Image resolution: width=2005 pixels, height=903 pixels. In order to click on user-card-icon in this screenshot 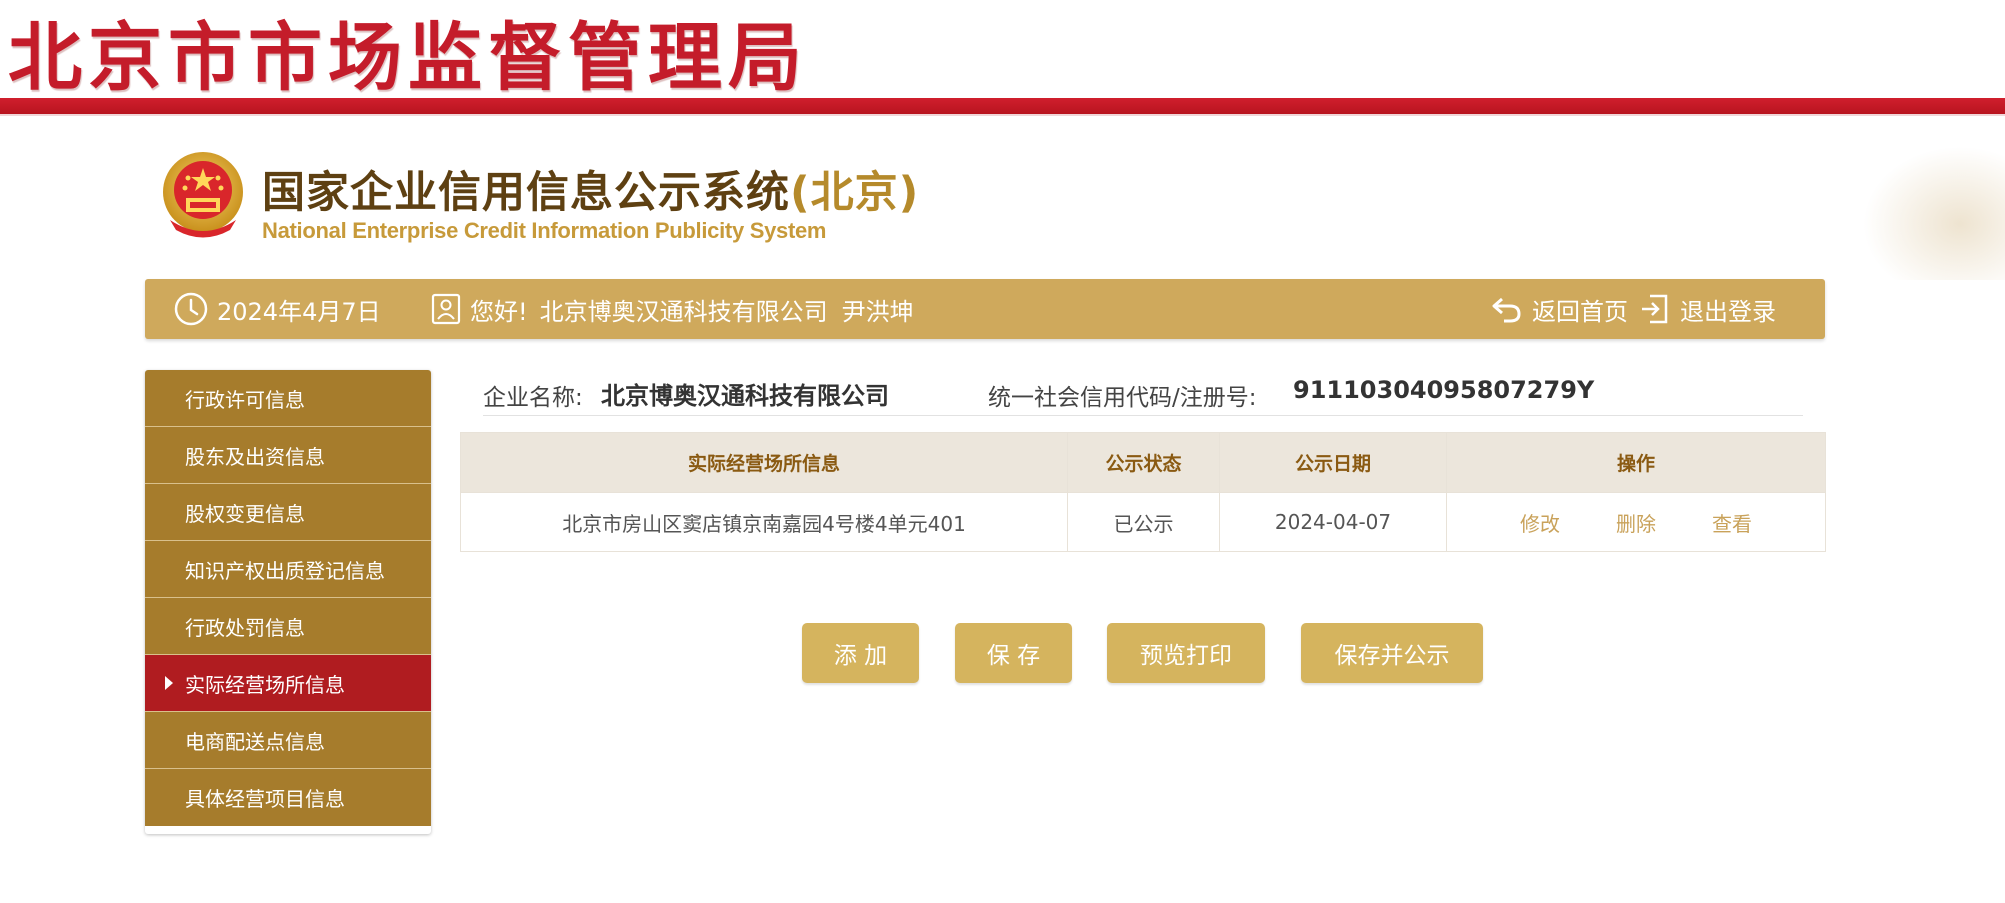, I will do `click(446, 309)`.